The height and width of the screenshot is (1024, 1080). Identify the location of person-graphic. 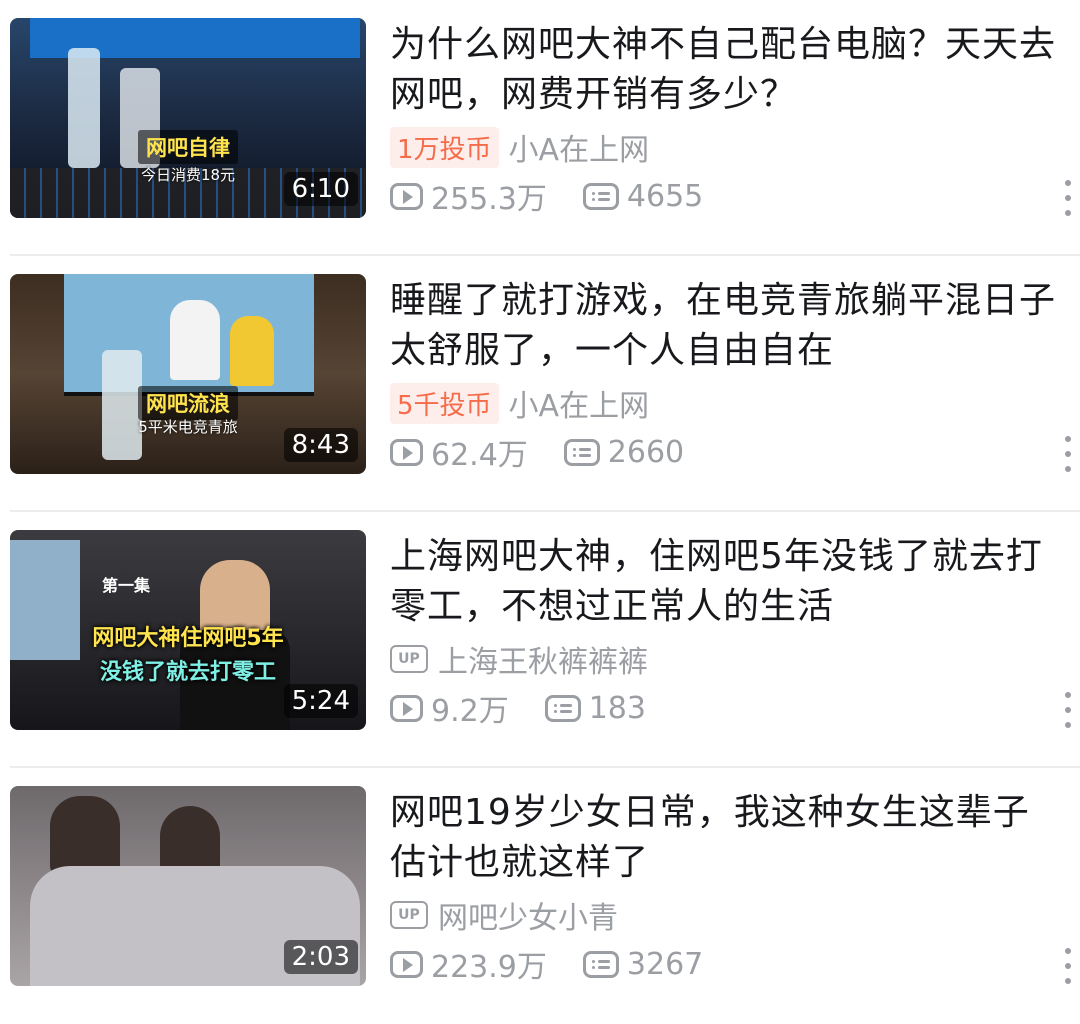
(85, 836).